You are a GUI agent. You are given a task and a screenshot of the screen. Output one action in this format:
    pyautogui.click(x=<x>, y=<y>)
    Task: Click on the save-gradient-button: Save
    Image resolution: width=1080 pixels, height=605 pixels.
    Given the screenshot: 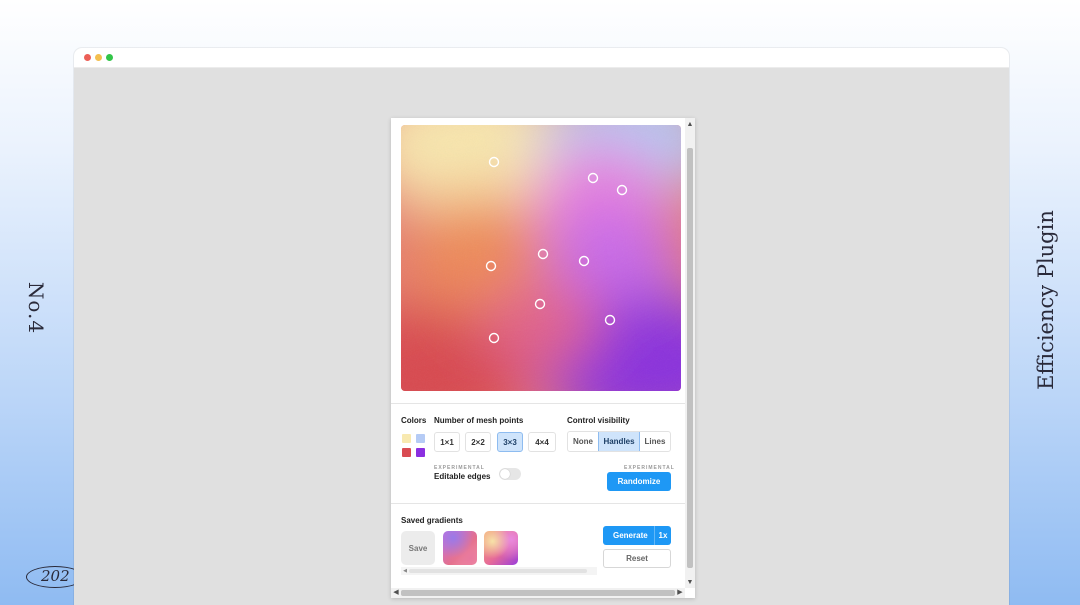 What is the action you would take?
    pyautogui.click(x=418, y=548)
    